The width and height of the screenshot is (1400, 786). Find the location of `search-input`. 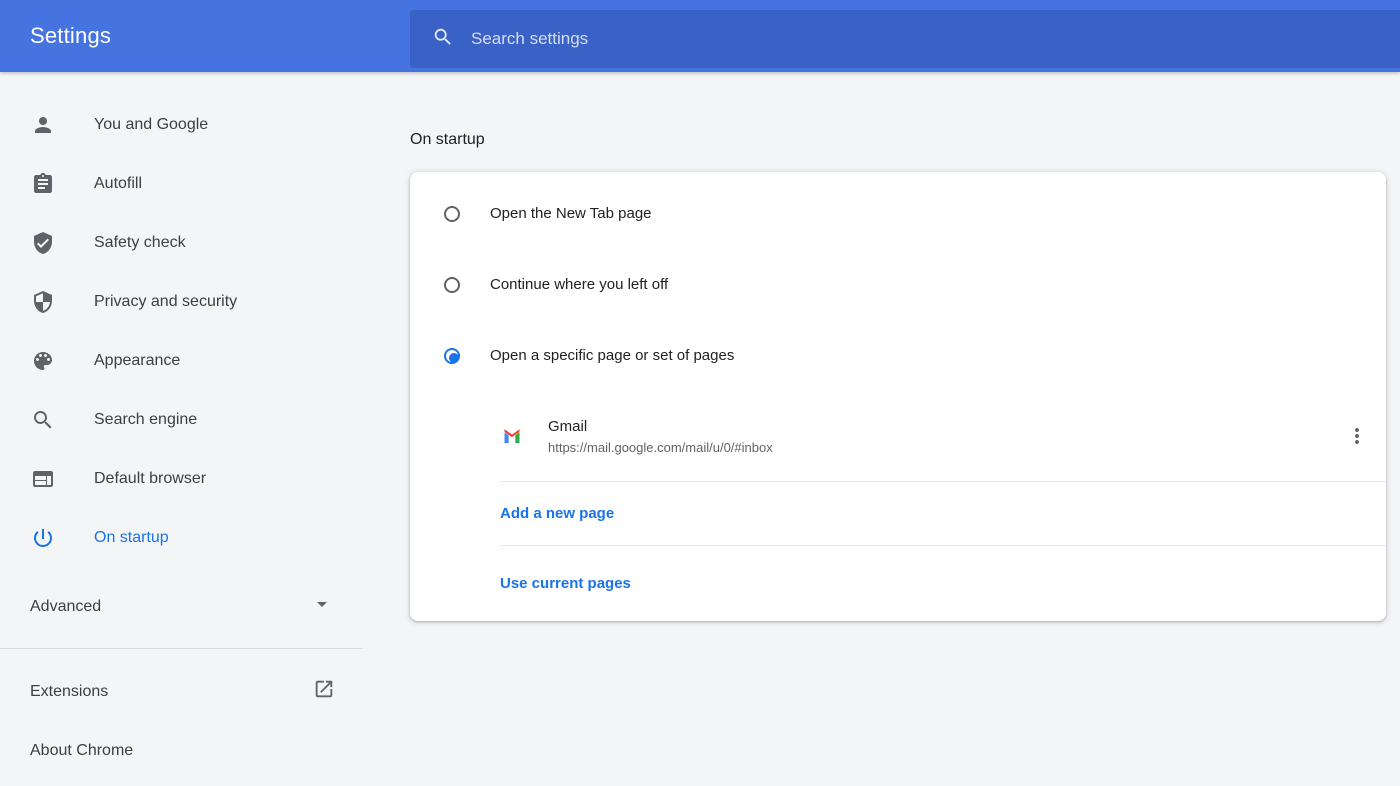

search-input is located at coordinates (925, 39).